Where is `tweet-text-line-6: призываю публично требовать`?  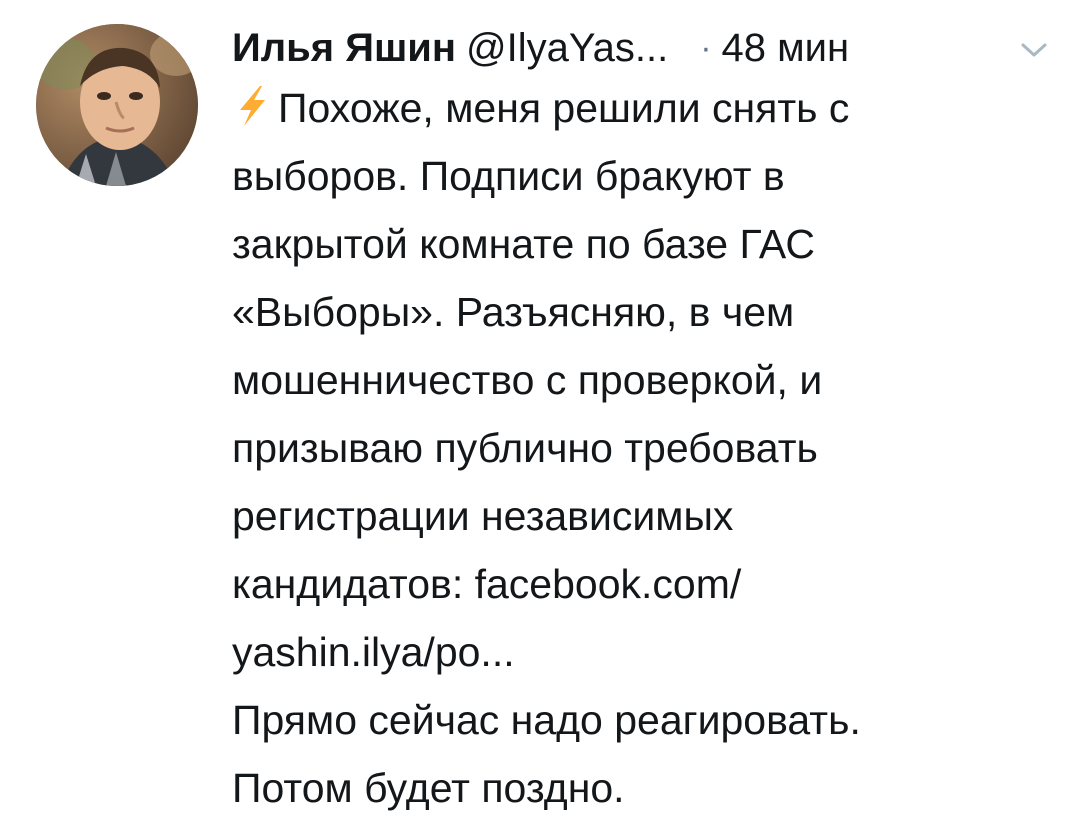 tweet-text-line-6: призываю публично требовать is located at coordinates (525, 448).